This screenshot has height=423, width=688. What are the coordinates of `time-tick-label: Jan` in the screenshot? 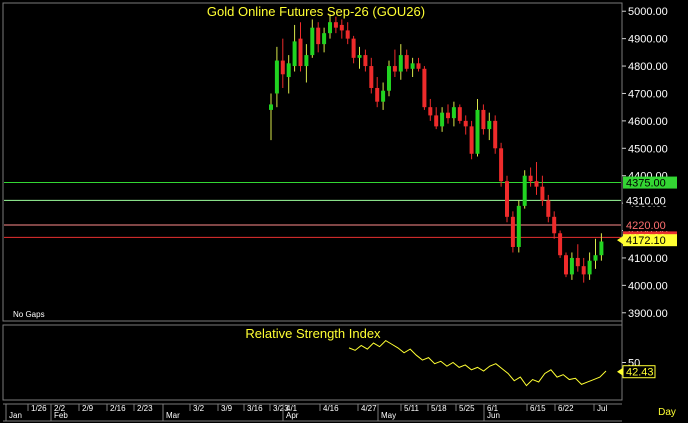 It's located at (15, 415).